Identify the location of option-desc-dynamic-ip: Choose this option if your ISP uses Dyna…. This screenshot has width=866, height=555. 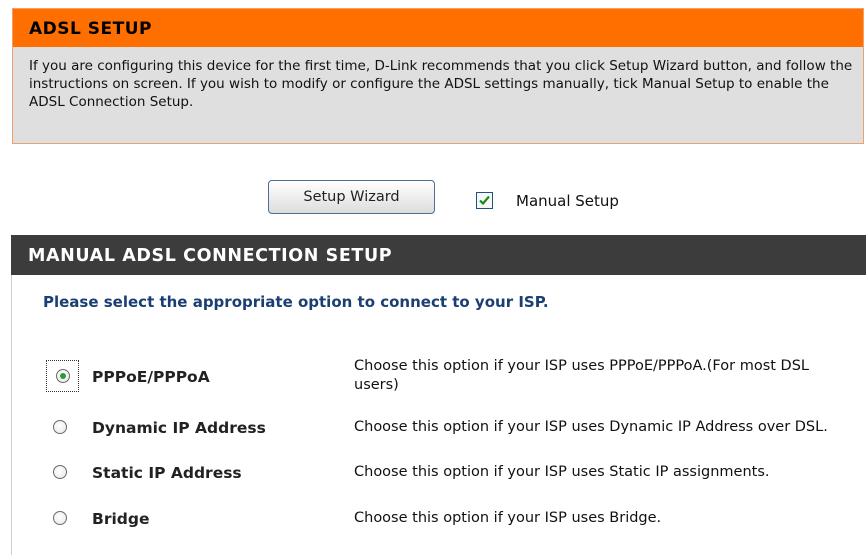
(591, 427).